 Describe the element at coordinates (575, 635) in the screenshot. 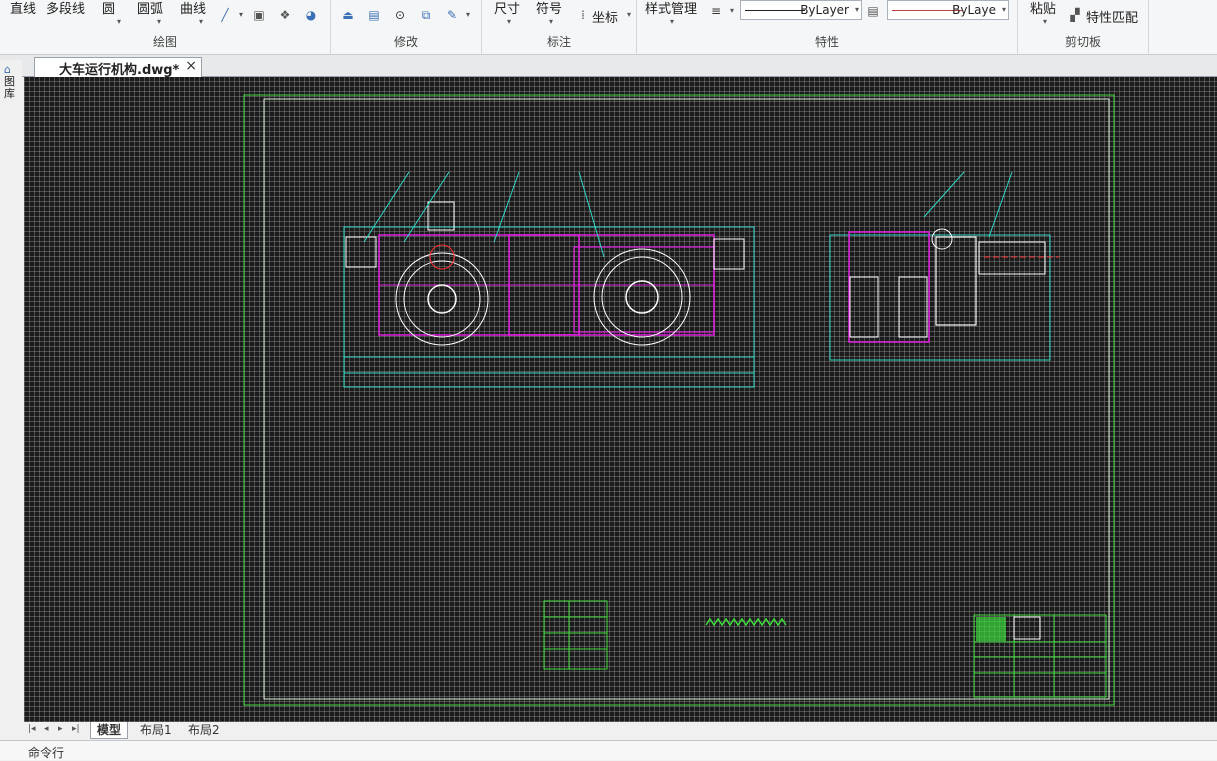

I see `parts-table-small` at that location.